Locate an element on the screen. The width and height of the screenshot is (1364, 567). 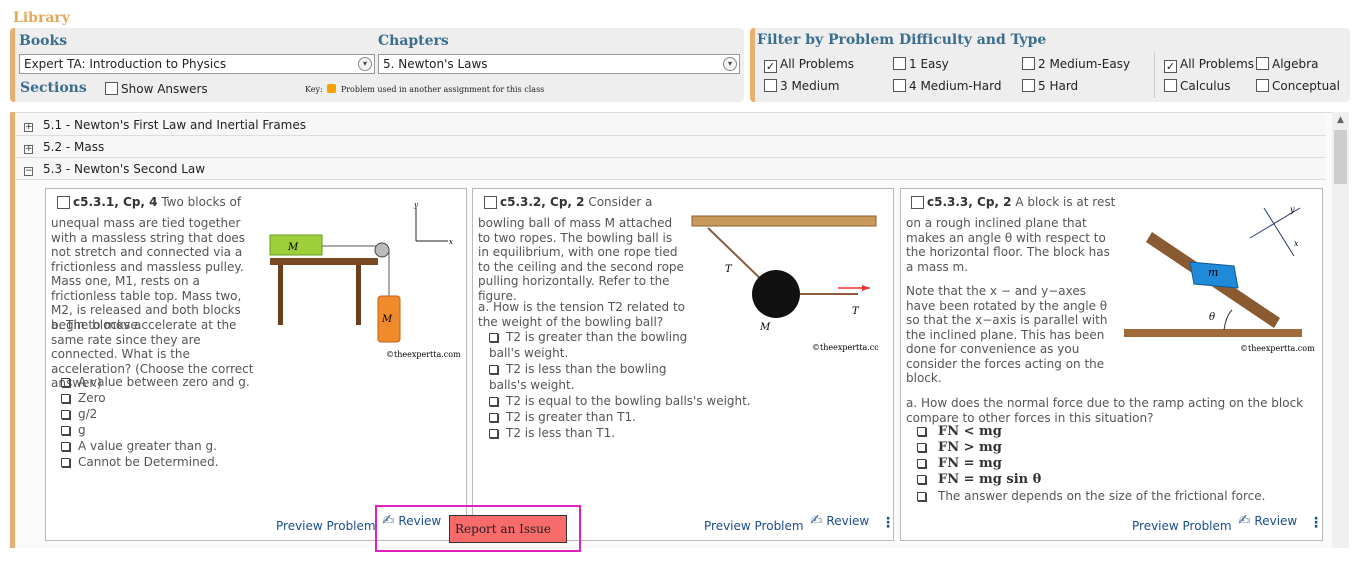
filter-label: 1 Easy is located at coordinates (929, 64).